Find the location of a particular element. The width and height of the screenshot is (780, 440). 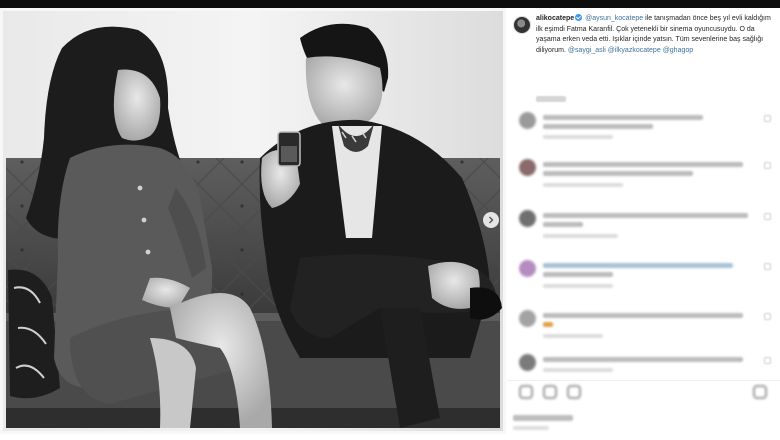

caption-timestamp is located at coordinates (551, 99).